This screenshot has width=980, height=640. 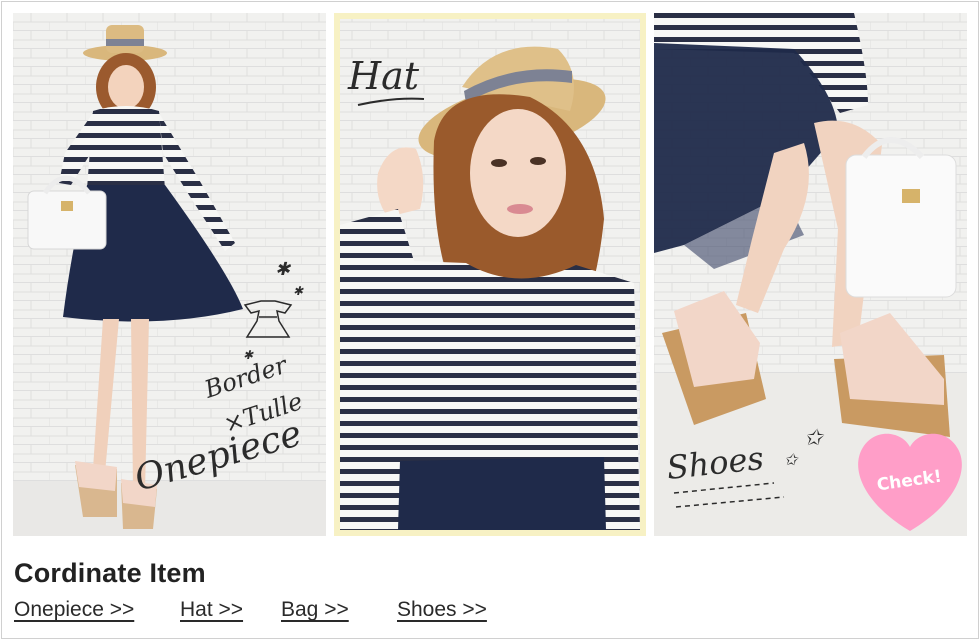 What do you see at coordinates (74, 610) in the screenshot?
I see `link-onepiece: Onepiece >>` at bounding box center [74, 610].